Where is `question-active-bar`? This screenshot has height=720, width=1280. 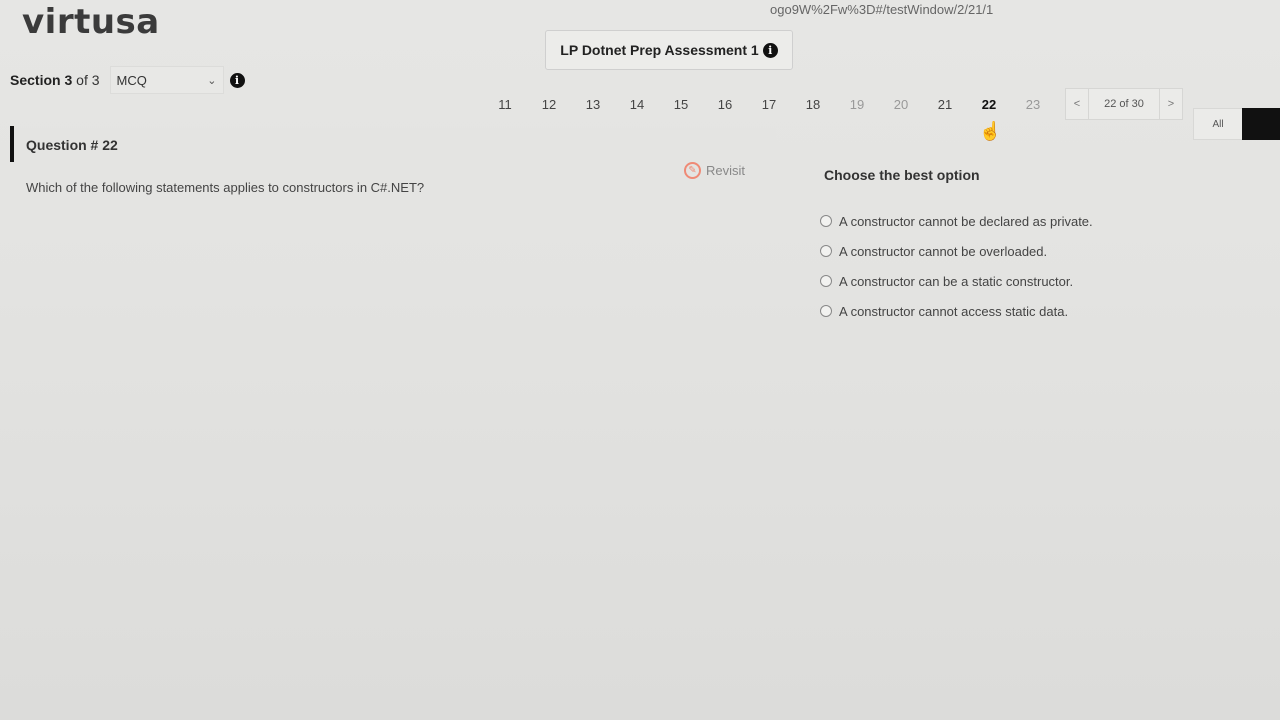 question-active-bar is located at coordinates (12, 144).